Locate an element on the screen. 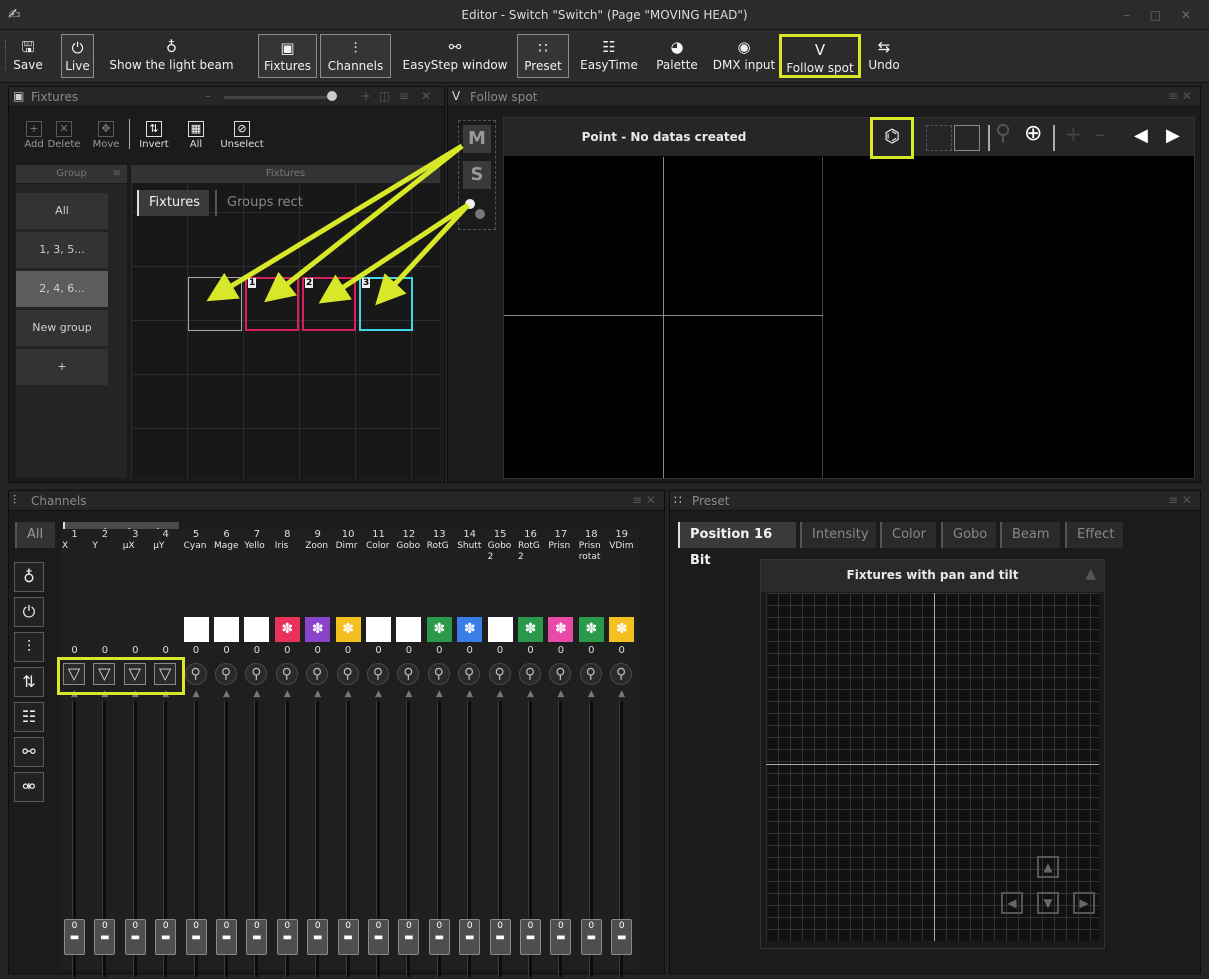  move-dashed-icon is located at coordinates (967, 138).